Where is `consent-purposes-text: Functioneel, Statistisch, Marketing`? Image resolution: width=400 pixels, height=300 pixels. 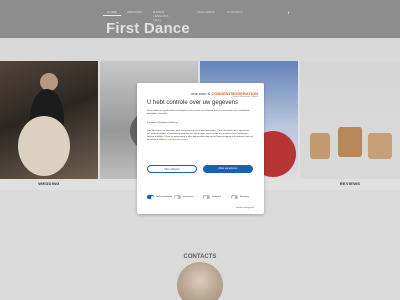
consent-purposes-text: Functioneel, Statistisch, Marketing is located at coordinates (162, 123).